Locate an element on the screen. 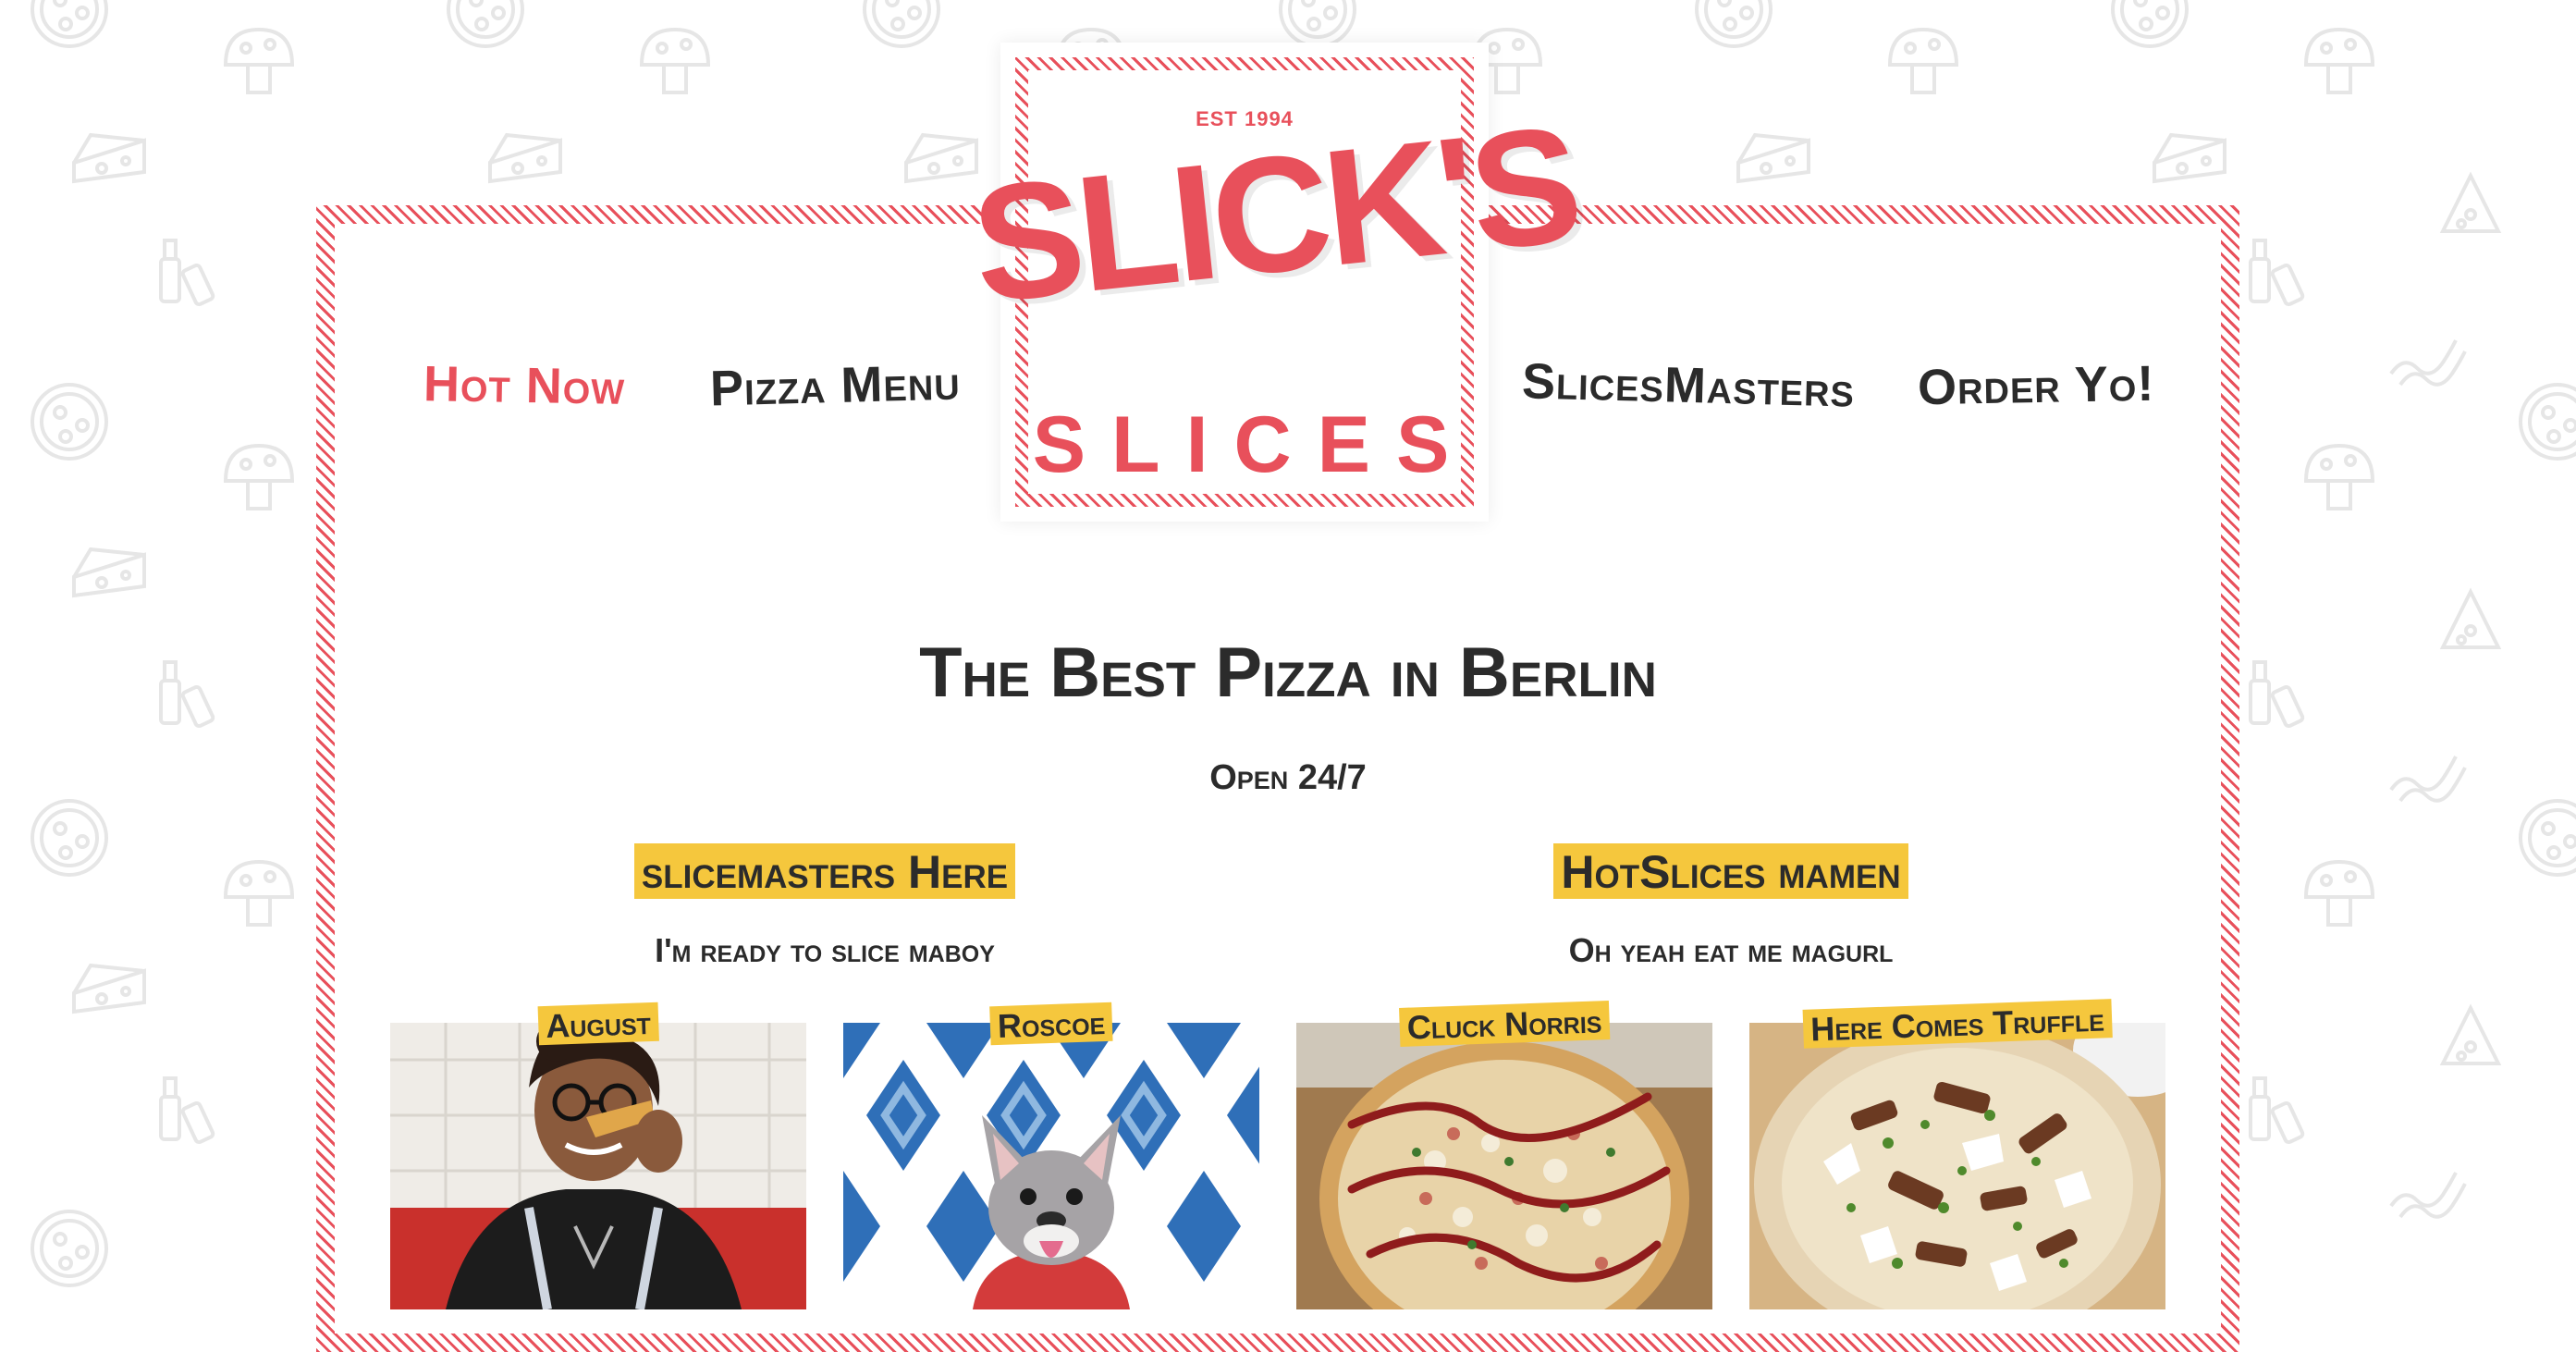 Image resolution: width=2576 pixels, height=1352 pixels. nav-slicesmasters: SlicesMasters is located at coordinates (1688, 385).